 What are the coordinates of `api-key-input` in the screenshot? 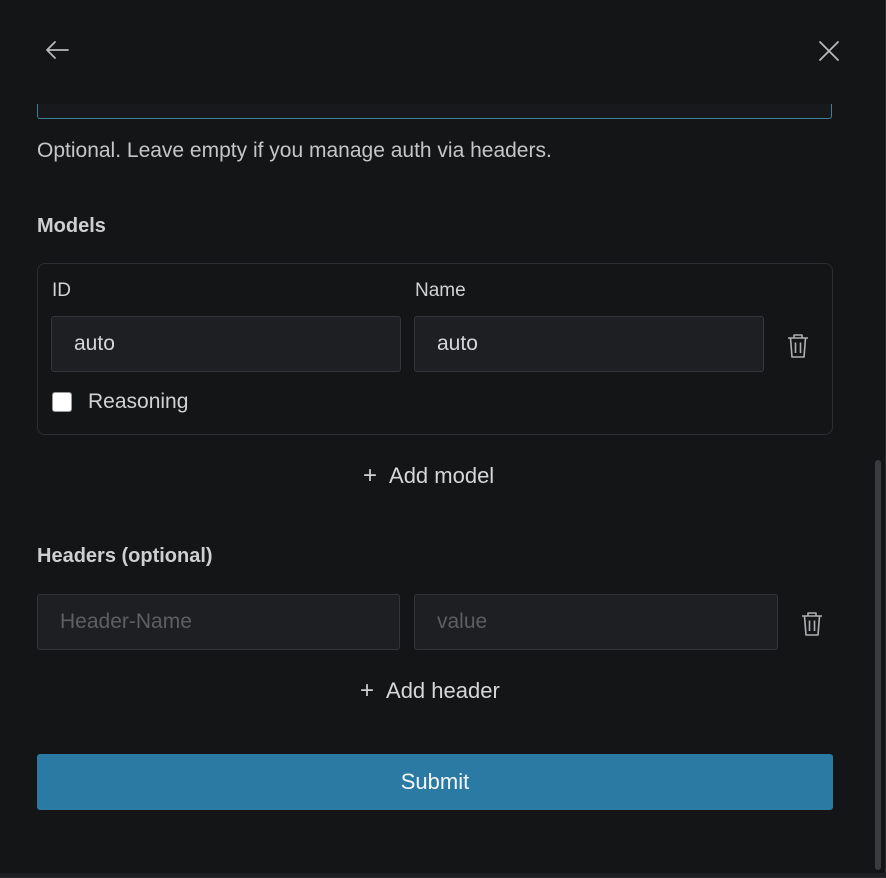 It's located at (434, 111).